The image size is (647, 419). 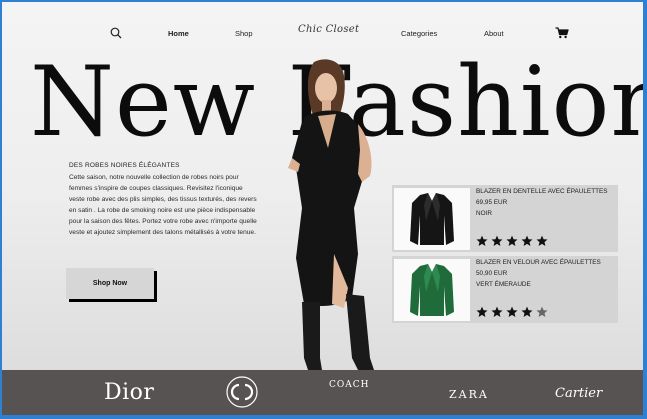 What do you see at coordinates (322, 392) in the screenshot?
I see `brand-bar: Dior COACH ZARA Cartier` at bounding box center [322, 392].